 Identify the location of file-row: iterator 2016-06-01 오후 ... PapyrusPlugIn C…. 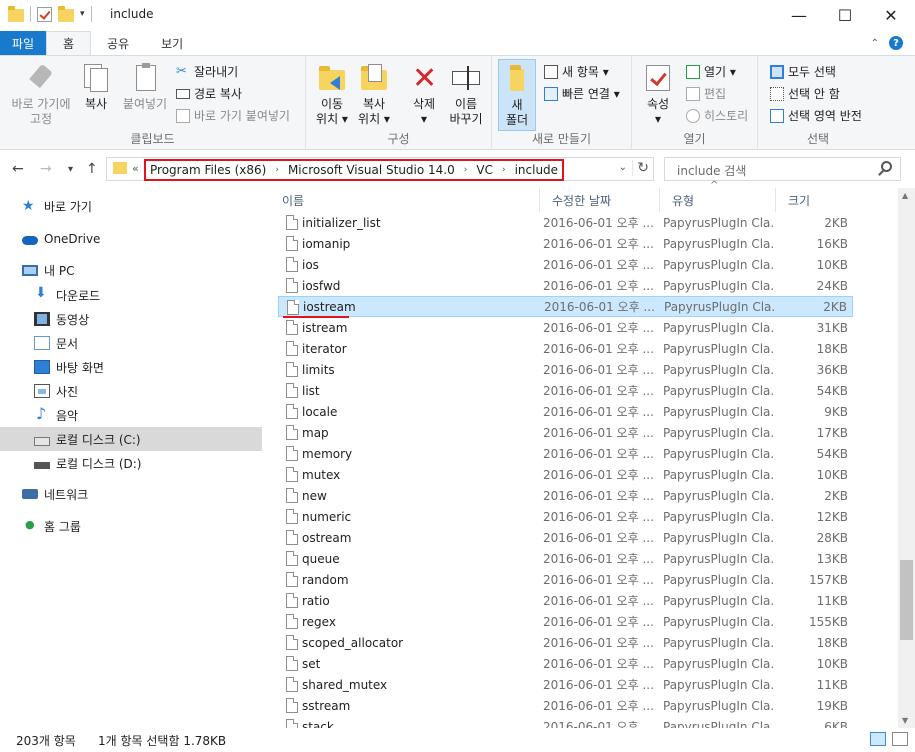
(565, 348).